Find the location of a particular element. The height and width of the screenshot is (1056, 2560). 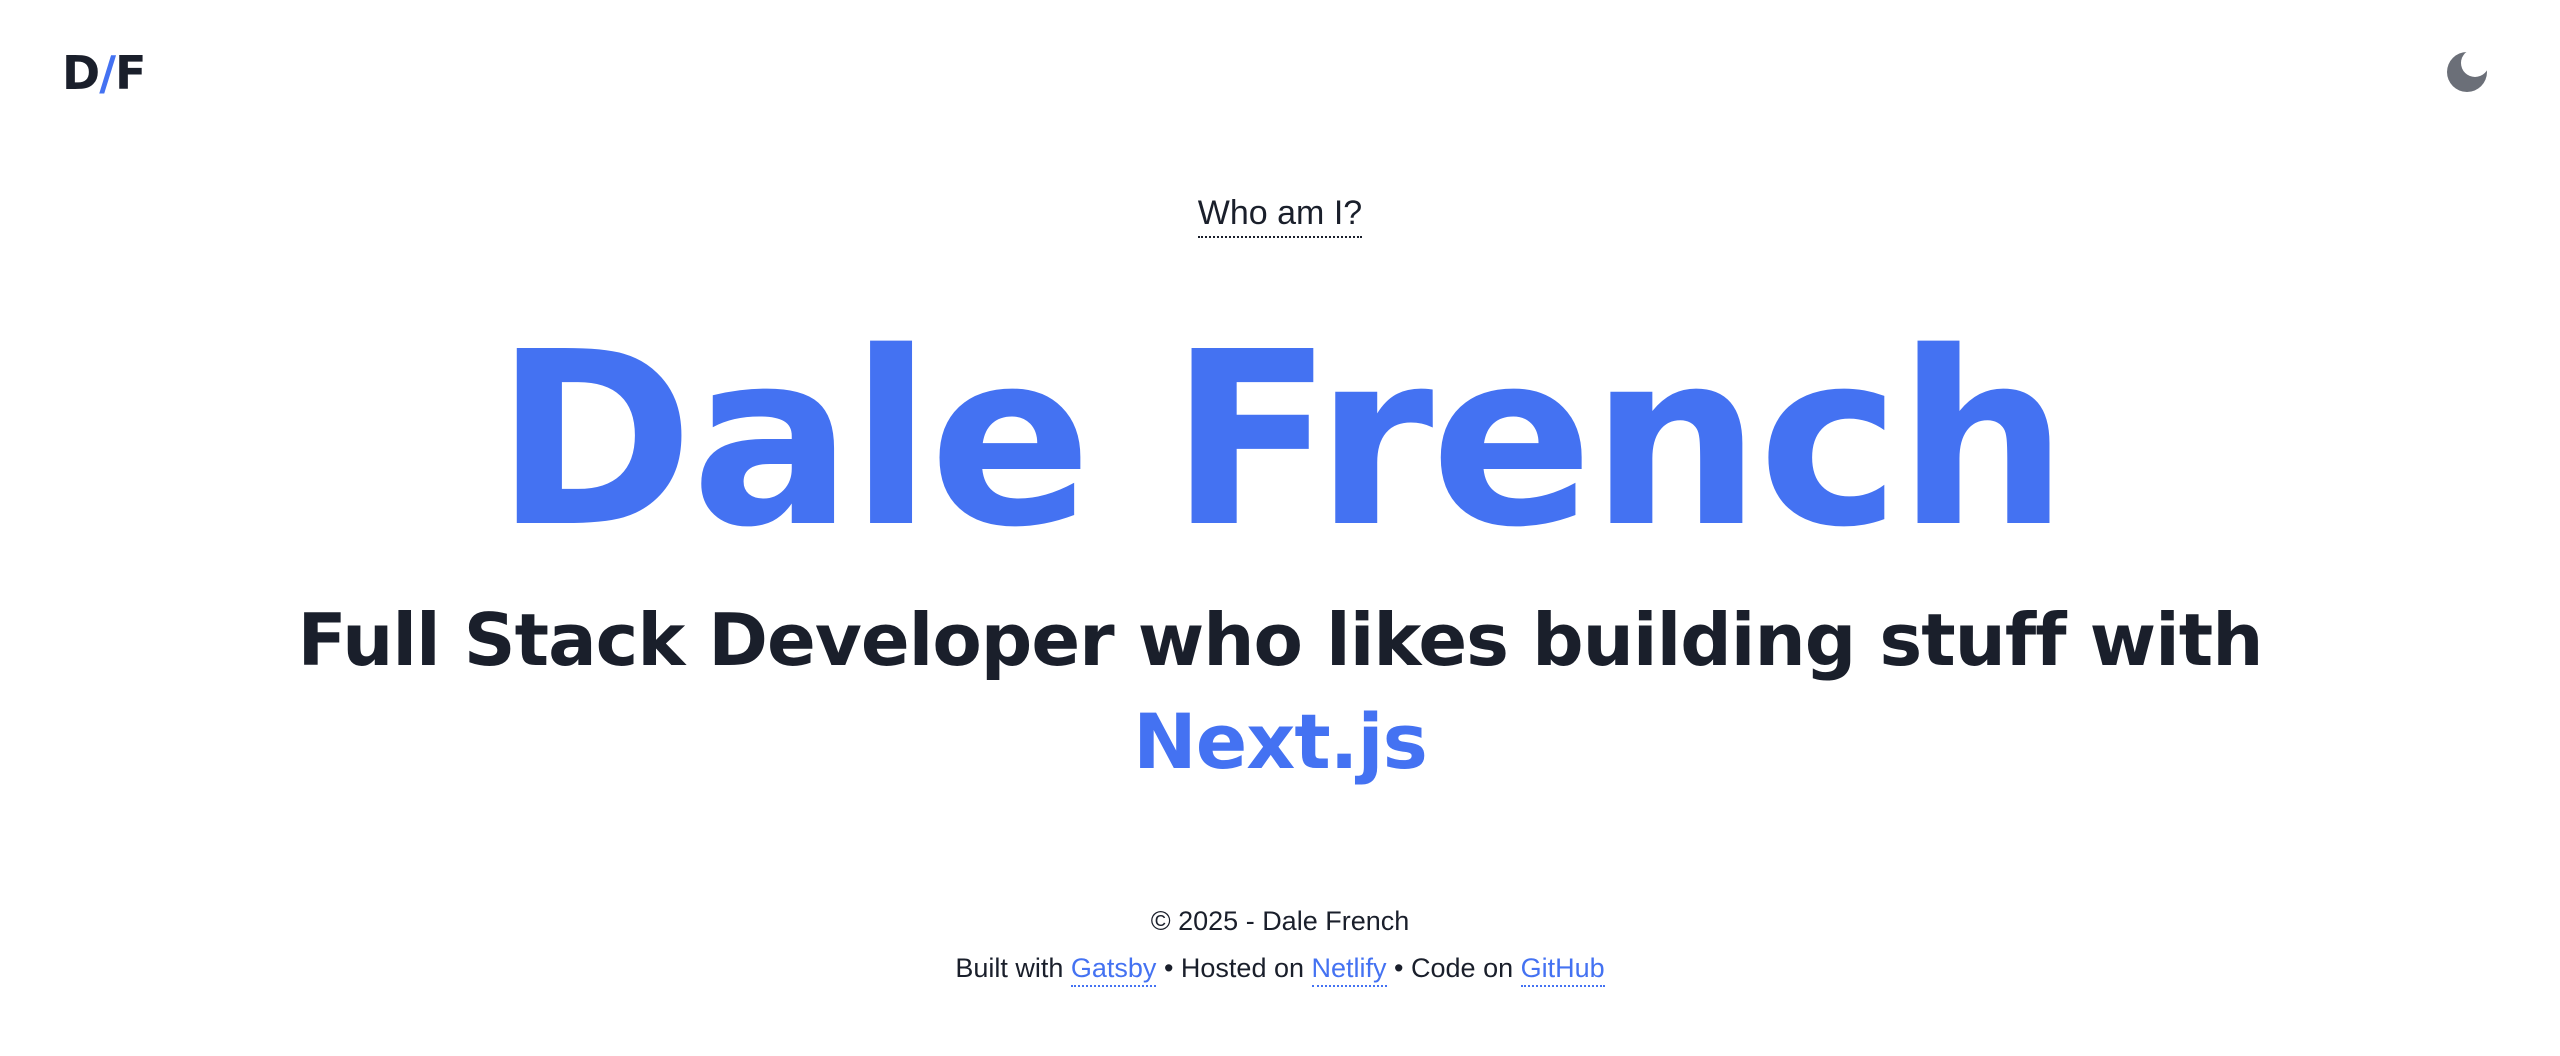

built-with-label: Built with is located at coordinates (1009, 968).